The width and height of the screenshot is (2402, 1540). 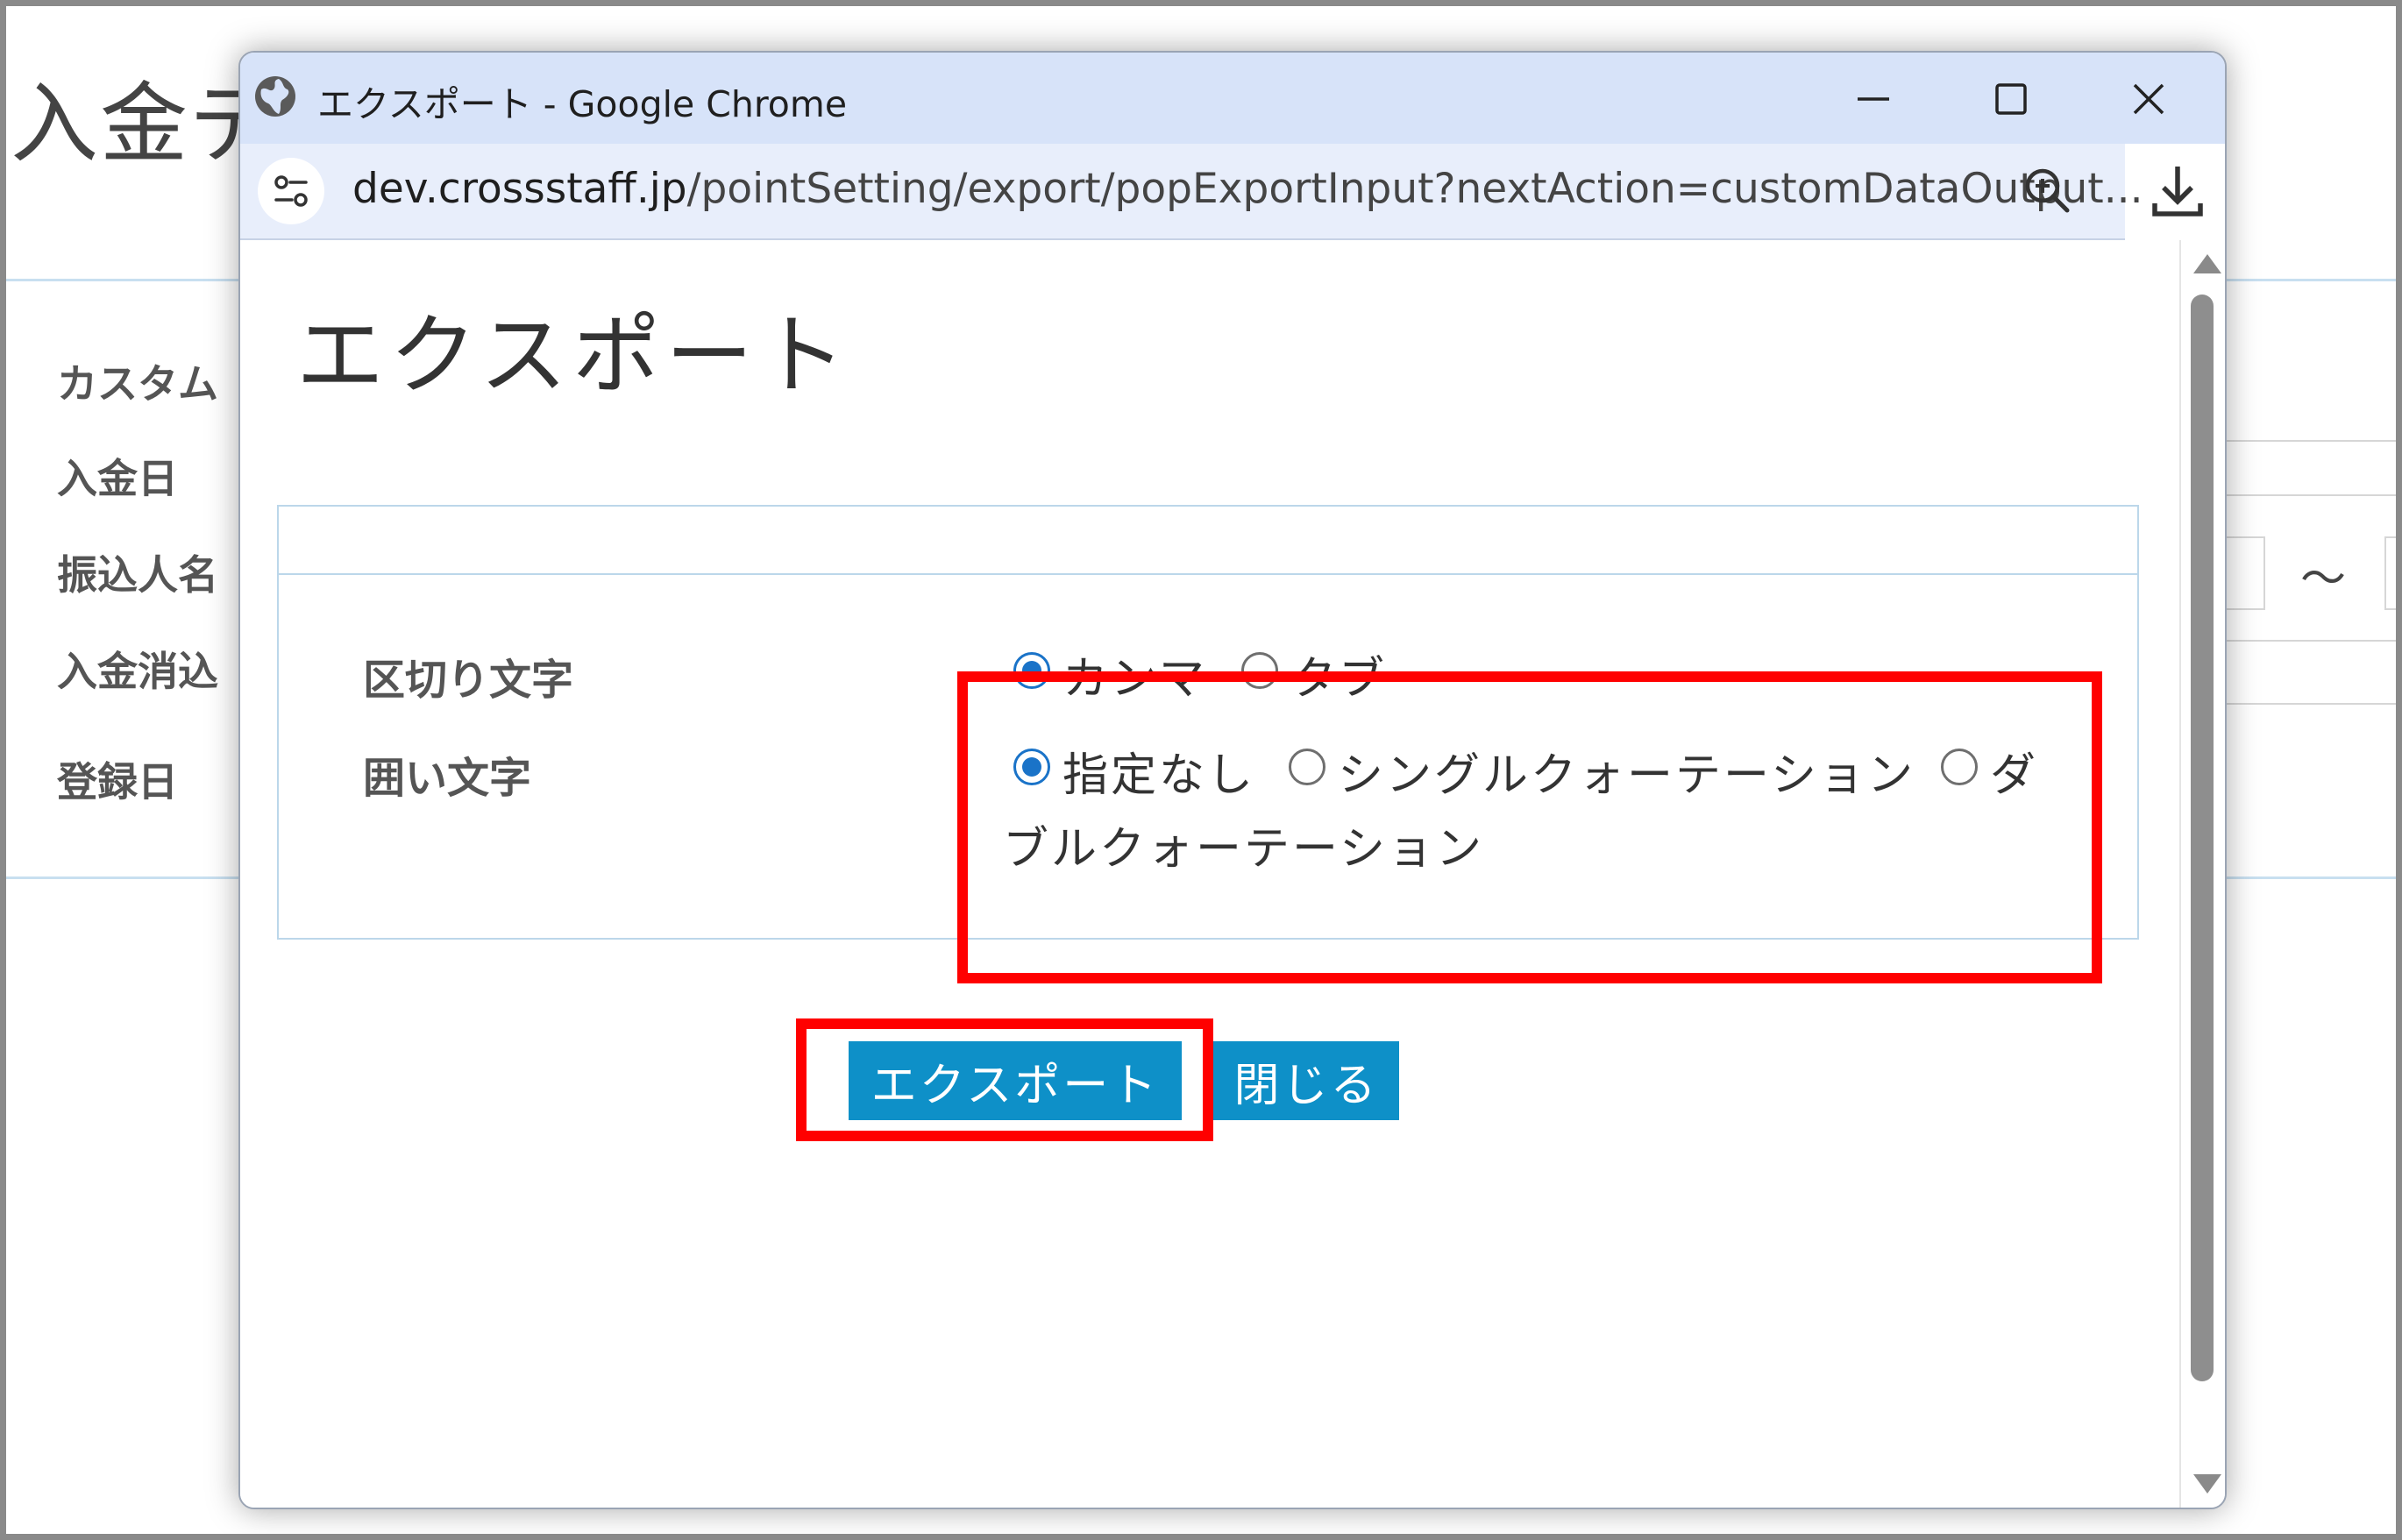 I want to click on zoom-in-icon, so click(x=2048, y=191).